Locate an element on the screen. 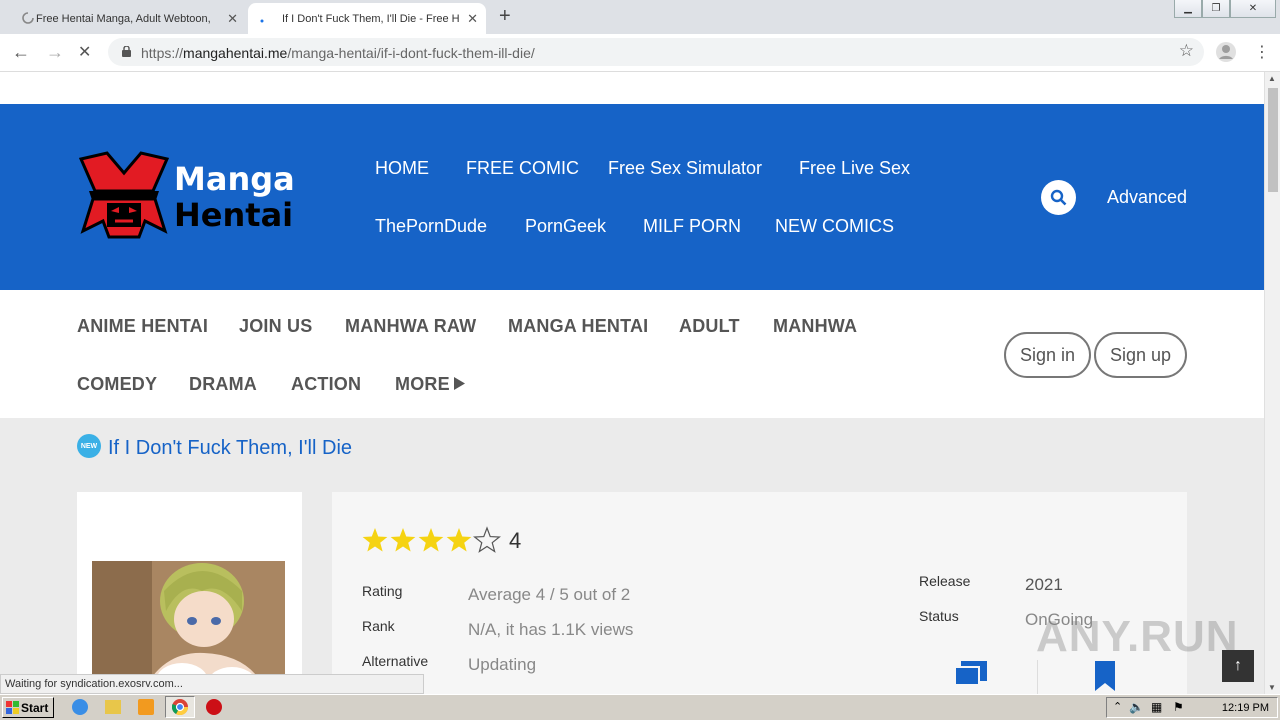 This screenshot has width=1280, height=720. category-manhwa-raw: MANHWA RAW is located at coordinates (410, 326).